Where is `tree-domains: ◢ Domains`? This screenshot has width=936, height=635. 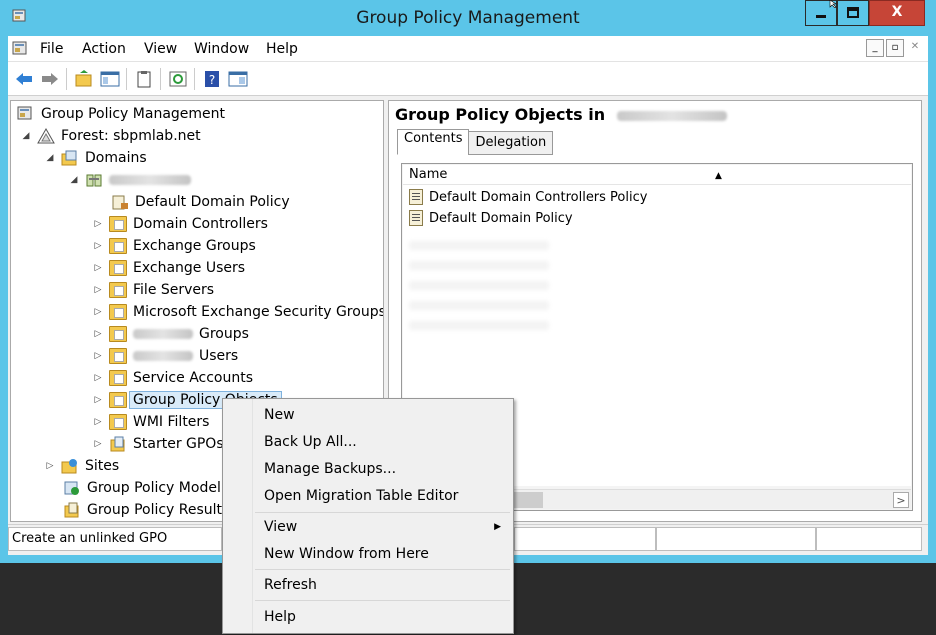 tree-domains: ◢ Domains is located at coordinates (96, 158).